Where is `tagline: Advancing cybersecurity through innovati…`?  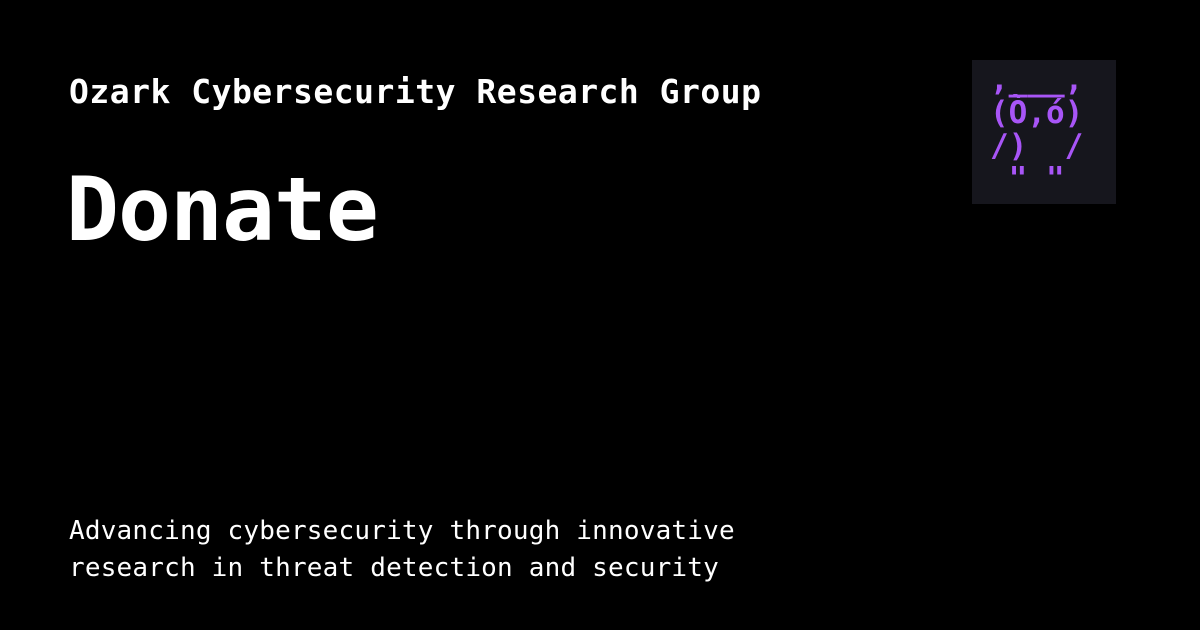
tagline: Advancing cybersecurity through innovati… is located at coordinates (449, 550).